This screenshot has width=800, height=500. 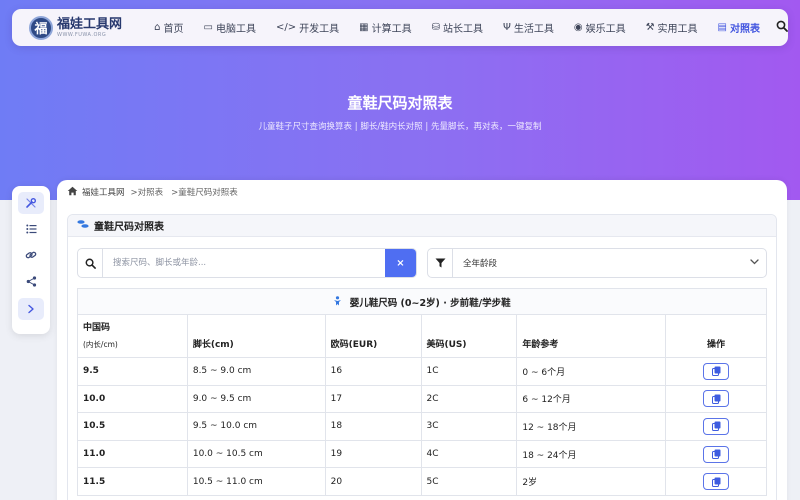 I want to click on baby-icon, so click(x=339, y=302).